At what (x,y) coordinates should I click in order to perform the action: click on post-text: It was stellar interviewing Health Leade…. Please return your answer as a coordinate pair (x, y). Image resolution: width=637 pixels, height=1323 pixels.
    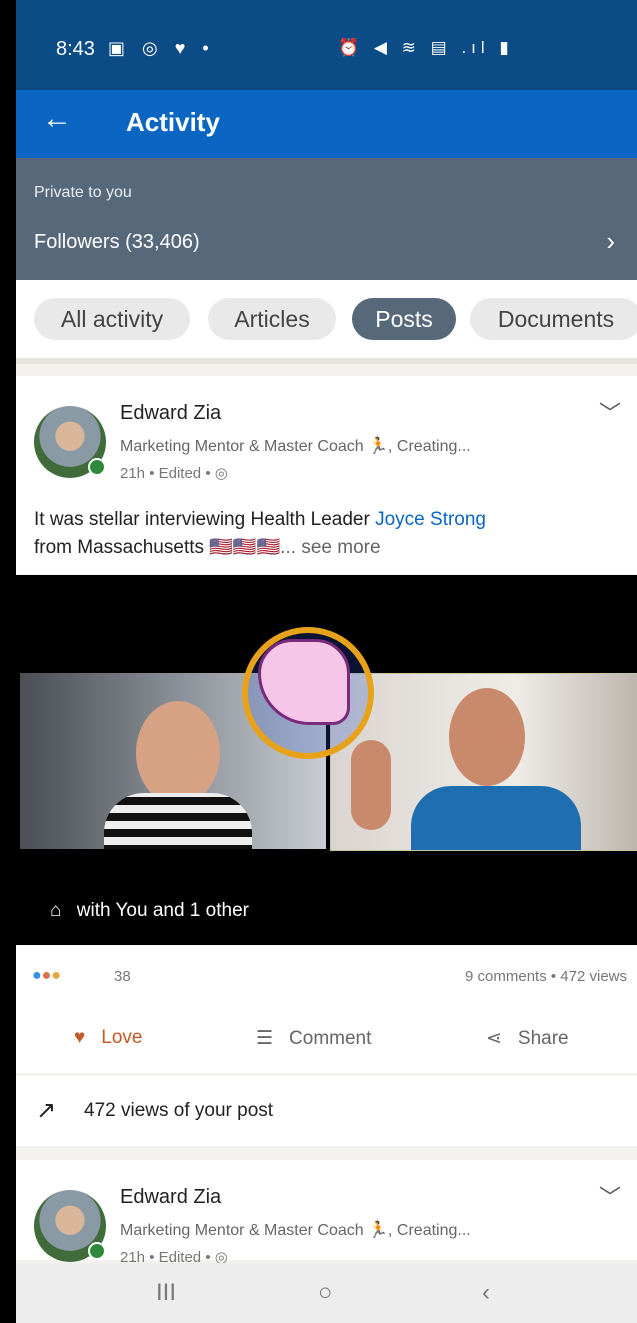
    Looking at the image, I should click on (329, 534).